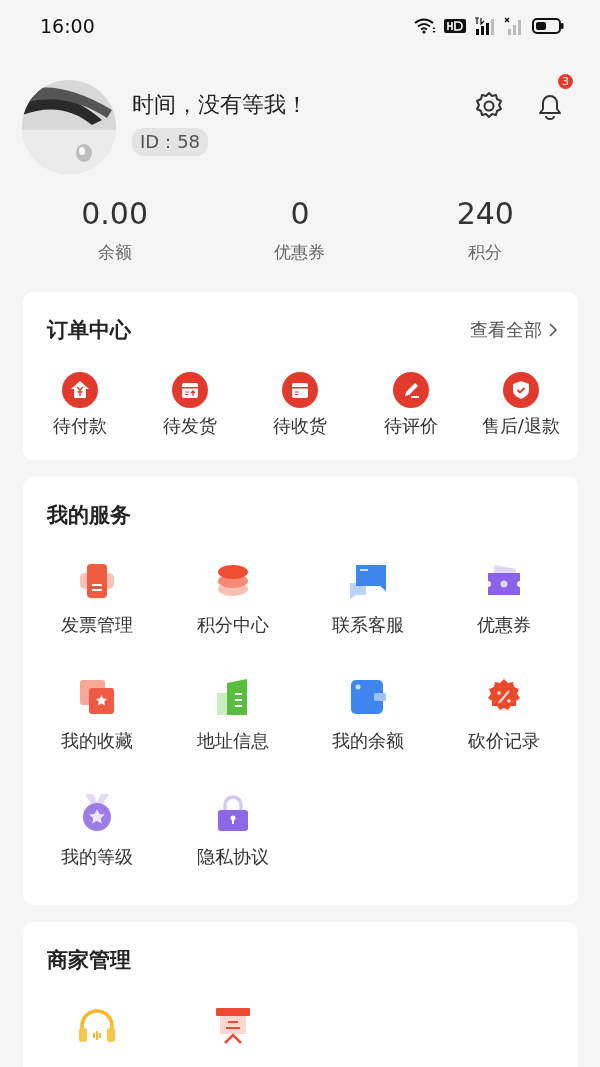 The height and width of the screenshot is (1067, 600). I want to click on wifi-icon, so click(425, 26).